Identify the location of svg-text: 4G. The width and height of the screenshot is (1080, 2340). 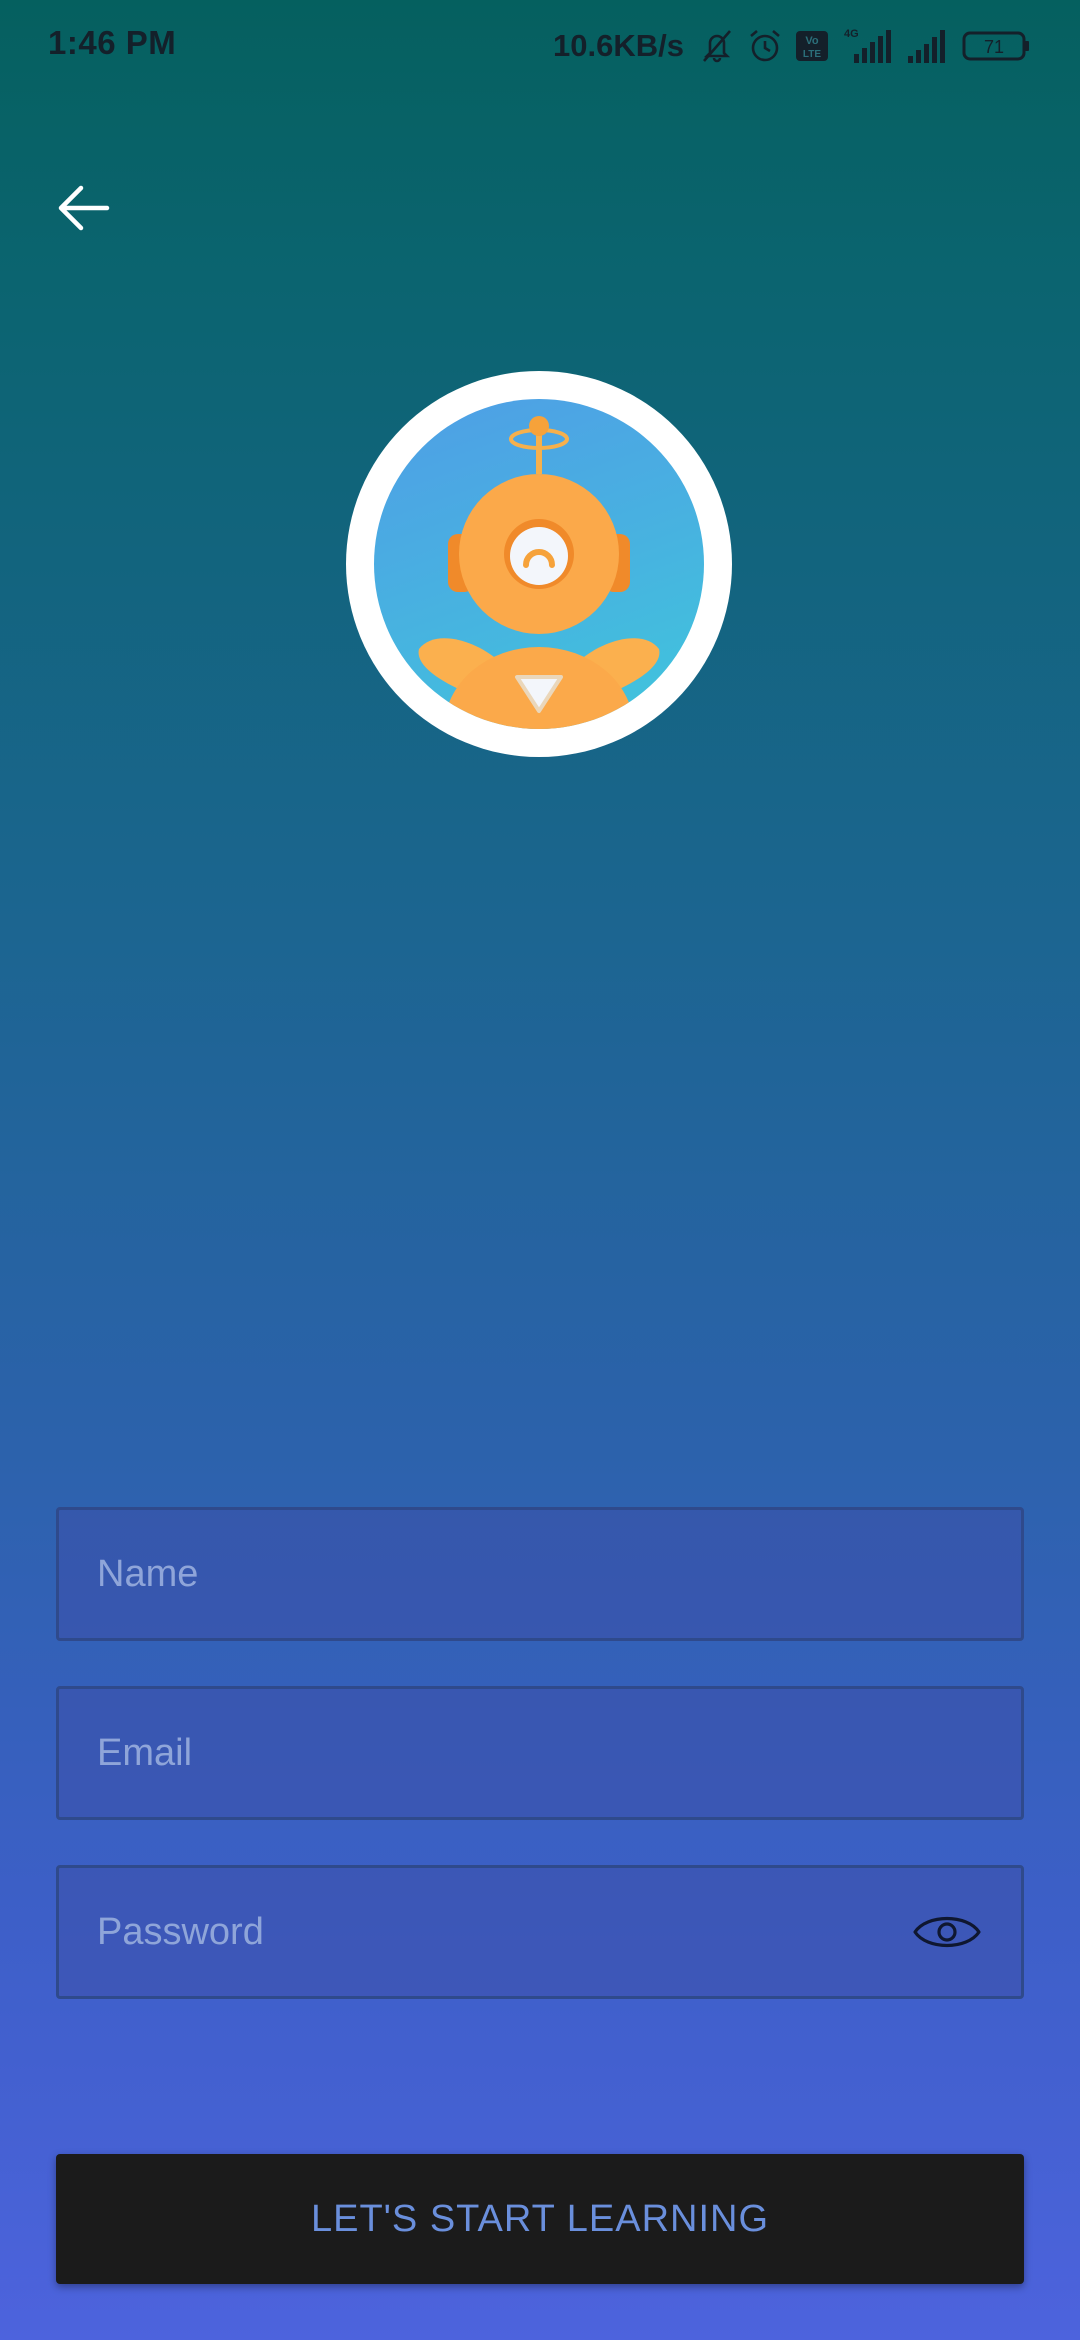
(851, 34).